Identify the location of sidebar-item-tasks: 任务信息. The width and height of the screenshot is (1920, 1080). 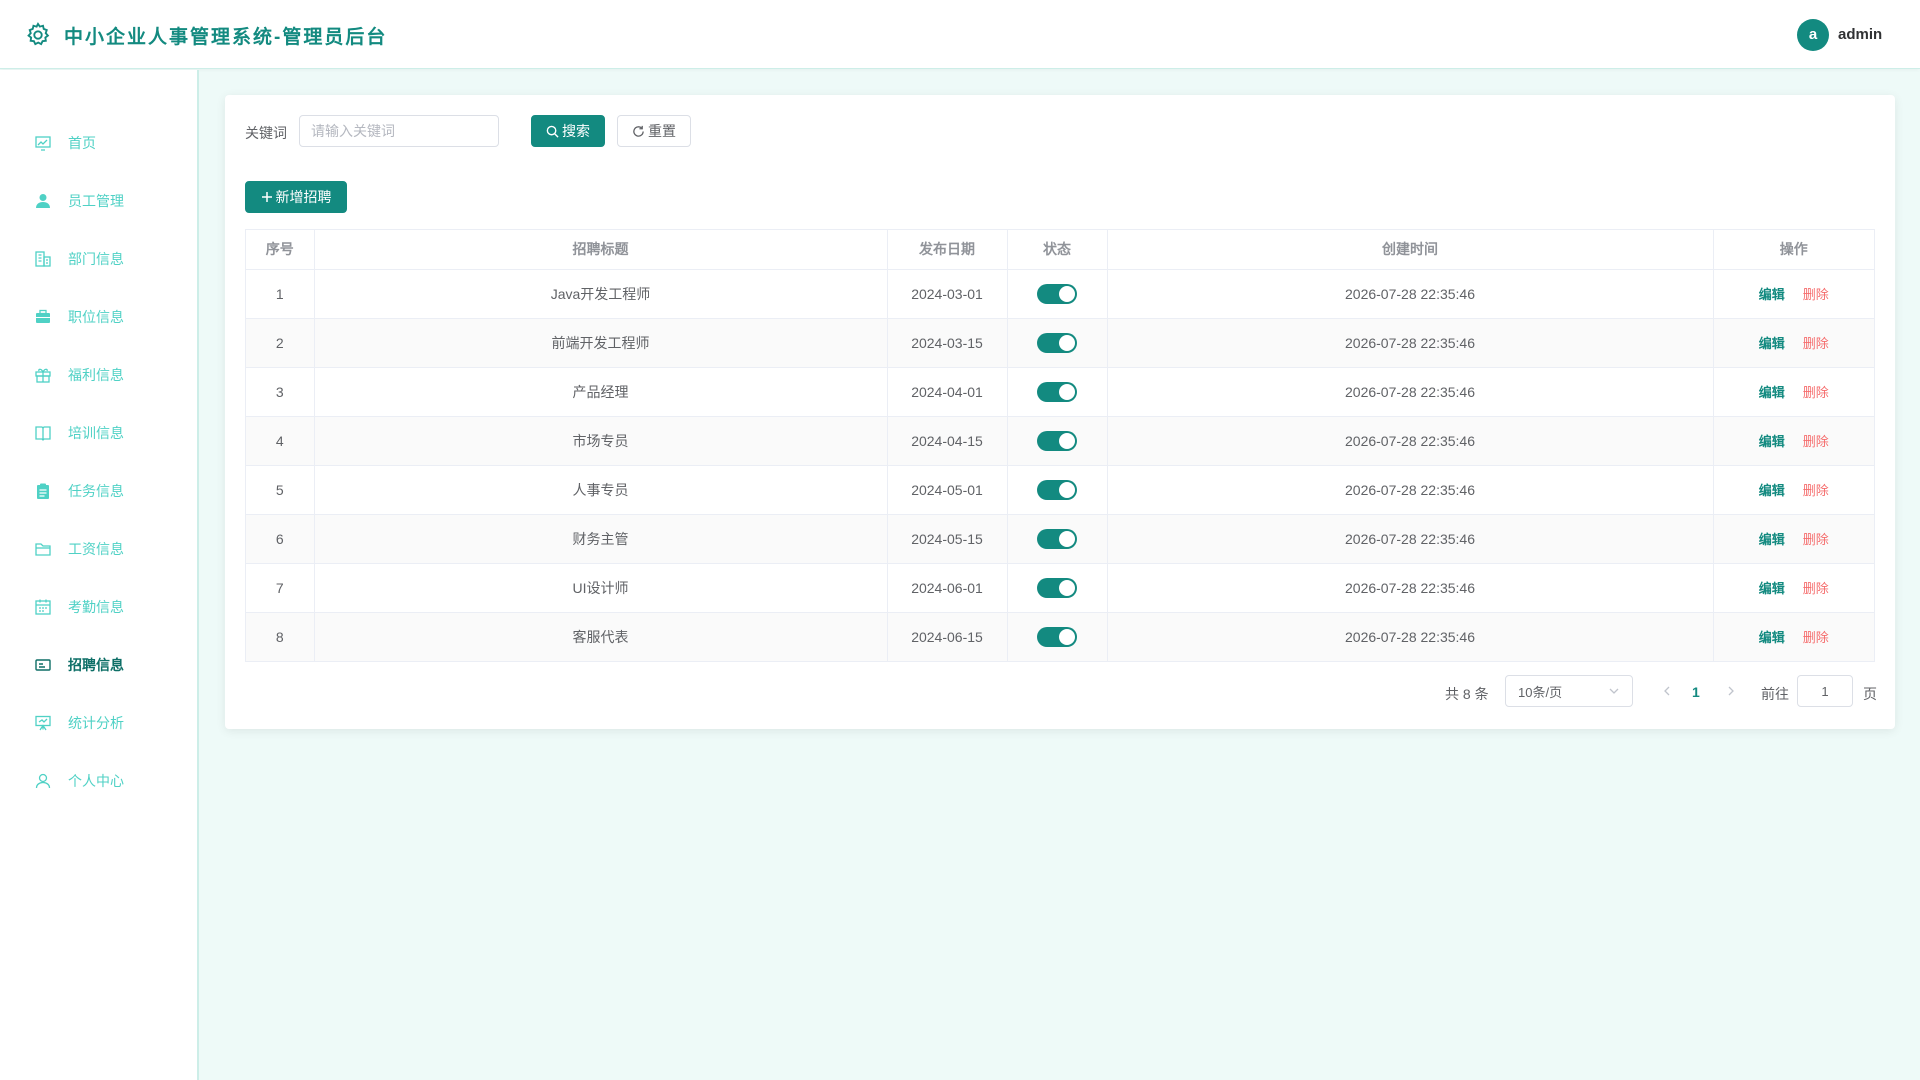
(98, 491).